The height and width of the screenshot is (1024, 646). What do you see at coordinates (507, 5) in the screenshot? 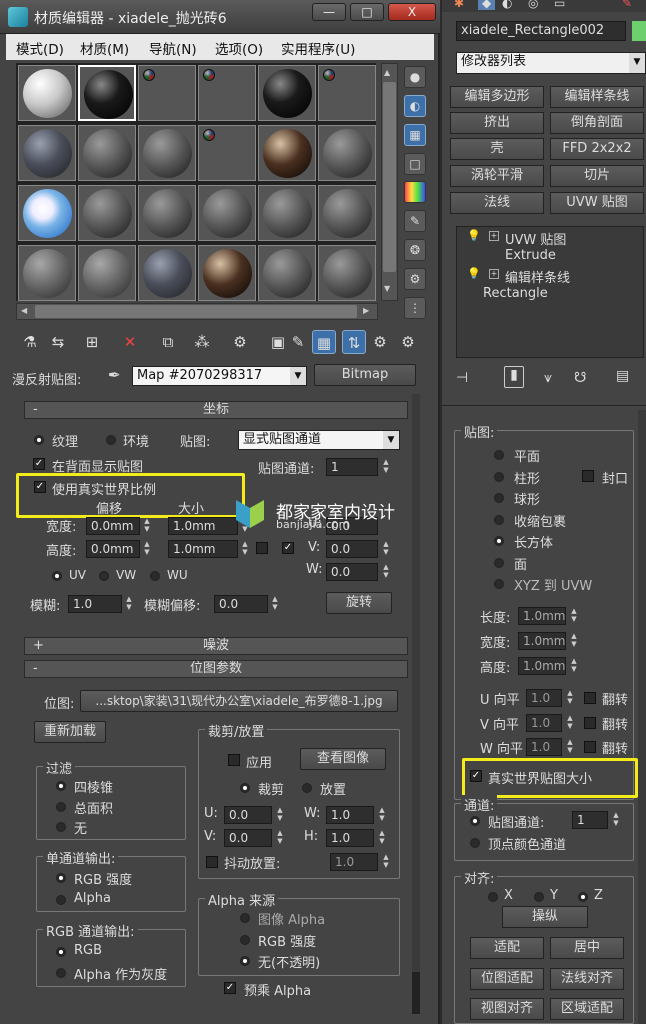
I see `hierarchy-tab-icon: ◐` at bounding box center [507, 5].